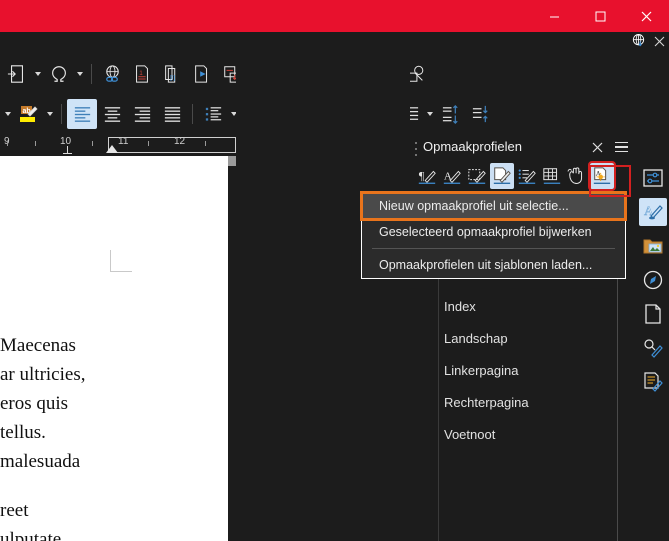 The width and height of the screenshot is (669, 541). What do you see at coordinates (519, 306) in the screenshot?
I see `list-item: Index` at bounding box center [519, 306].